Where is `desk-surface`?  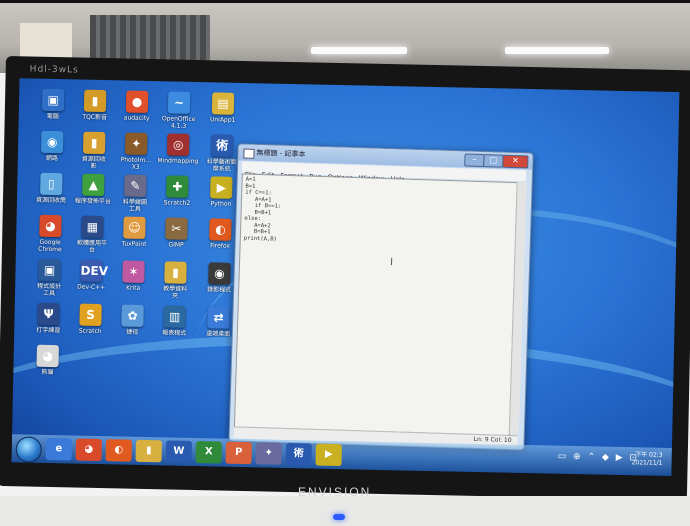
desk-surface is located at coordinates (345, 511).